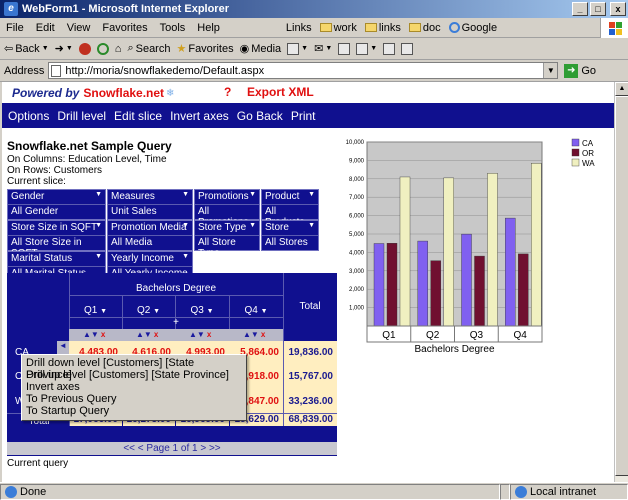 This screenshot has height=500, width=628. What do you see at coordinates (472, 27) in the screenshot?
I see `link-google: Google` at bounding box center [472, 27].